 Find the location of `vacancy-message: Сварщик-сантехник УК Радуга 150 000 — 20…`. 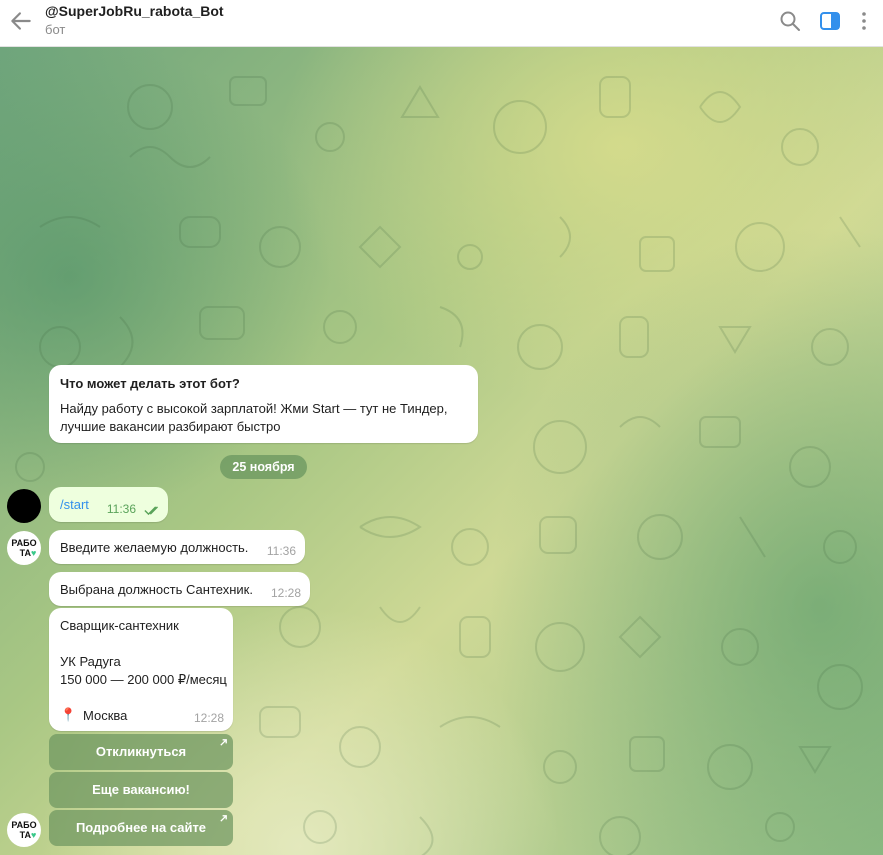

vacancy-message: Сварщик-сантехник УК Радуга 150 000 — 20… is located at coordinates (141, 669).